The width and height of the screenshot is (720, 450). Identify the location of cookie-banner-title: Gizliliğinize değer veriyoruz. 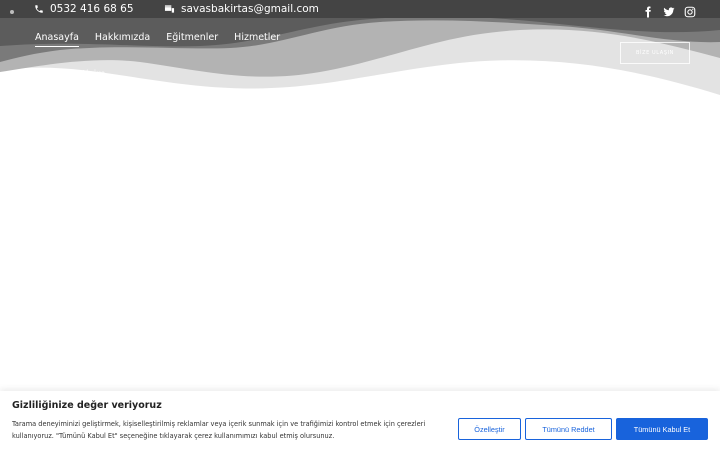
(87, 405).